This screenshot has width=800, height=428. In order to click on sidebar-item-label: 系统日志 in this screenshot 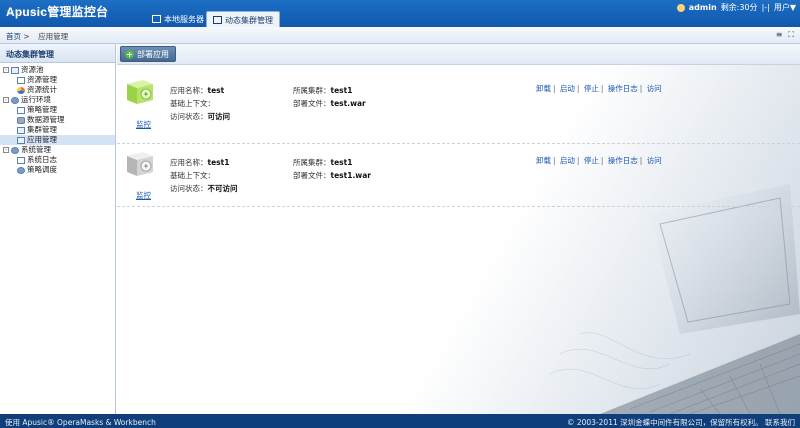, I will do `click(42, 159)`.